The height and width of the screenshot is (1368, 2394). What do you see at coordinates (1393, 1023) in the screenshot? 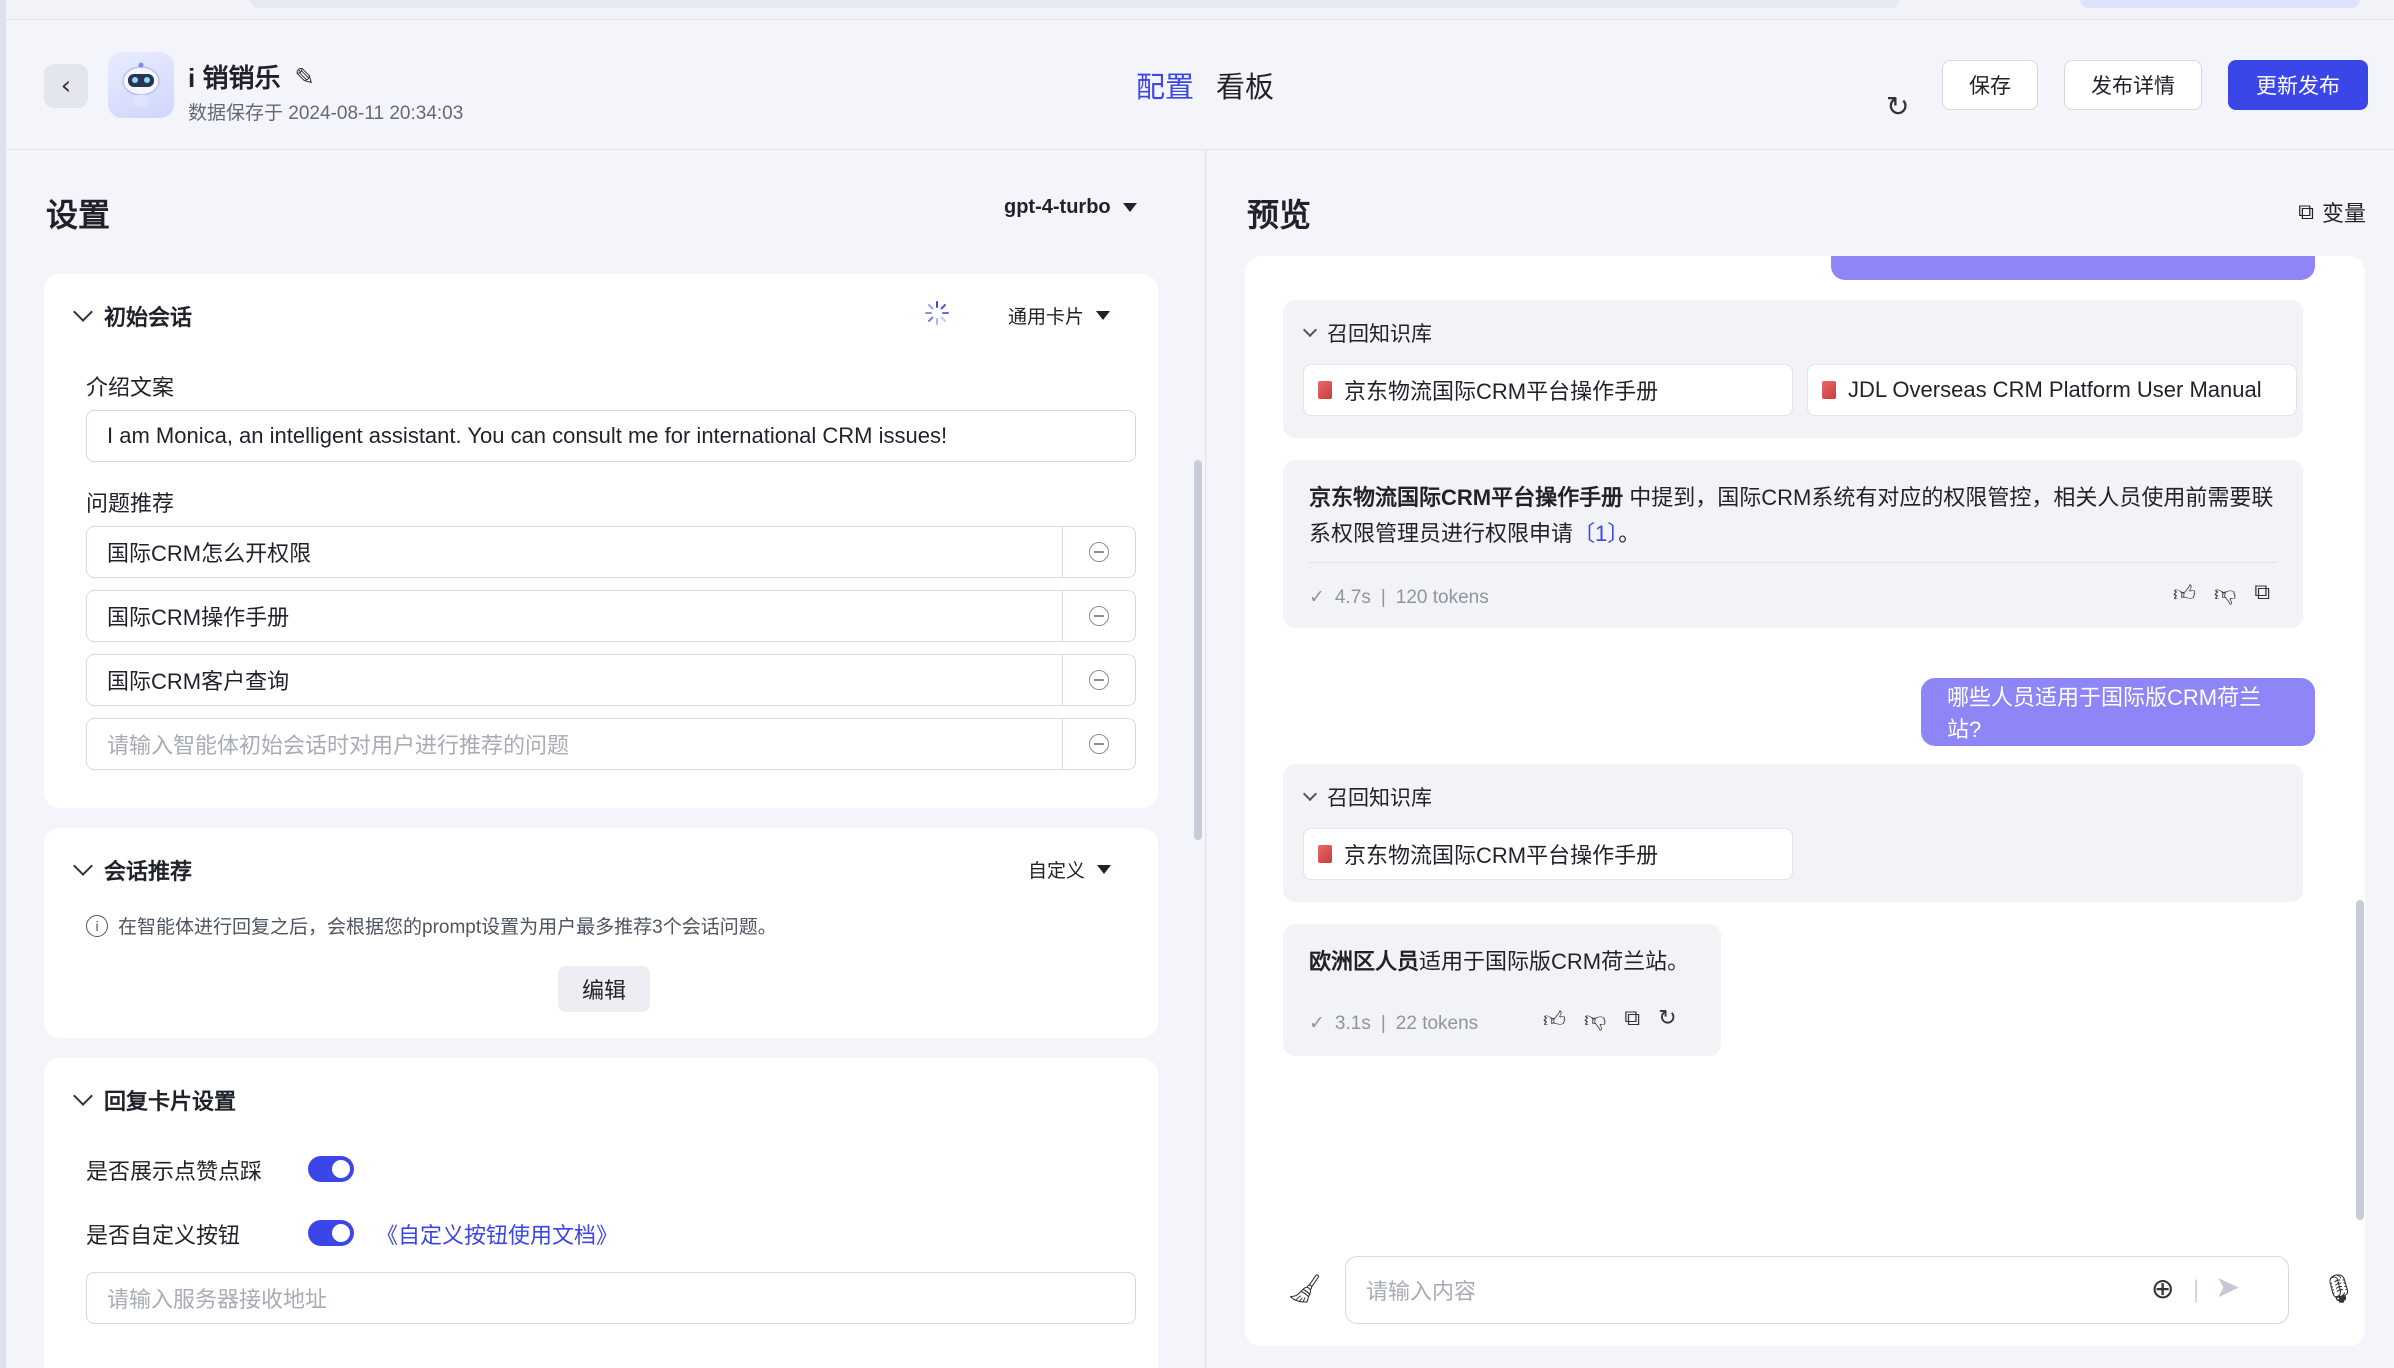
I see `answer-meta: ✓ 3.1s | 22 tokens` at bounding box center [1393, 1023].